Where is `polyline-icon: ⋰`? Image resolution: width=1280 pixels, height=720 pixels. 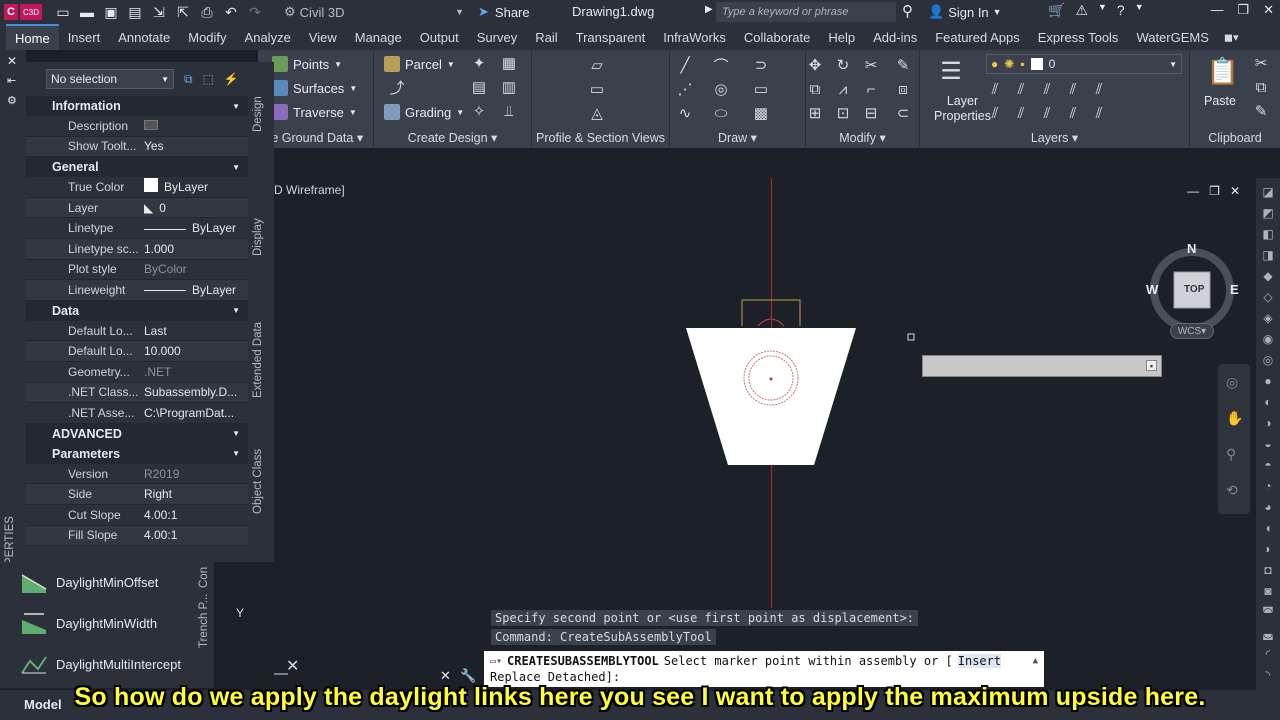
polyline-icon: ⋰ is located at coordinates (685, 89).